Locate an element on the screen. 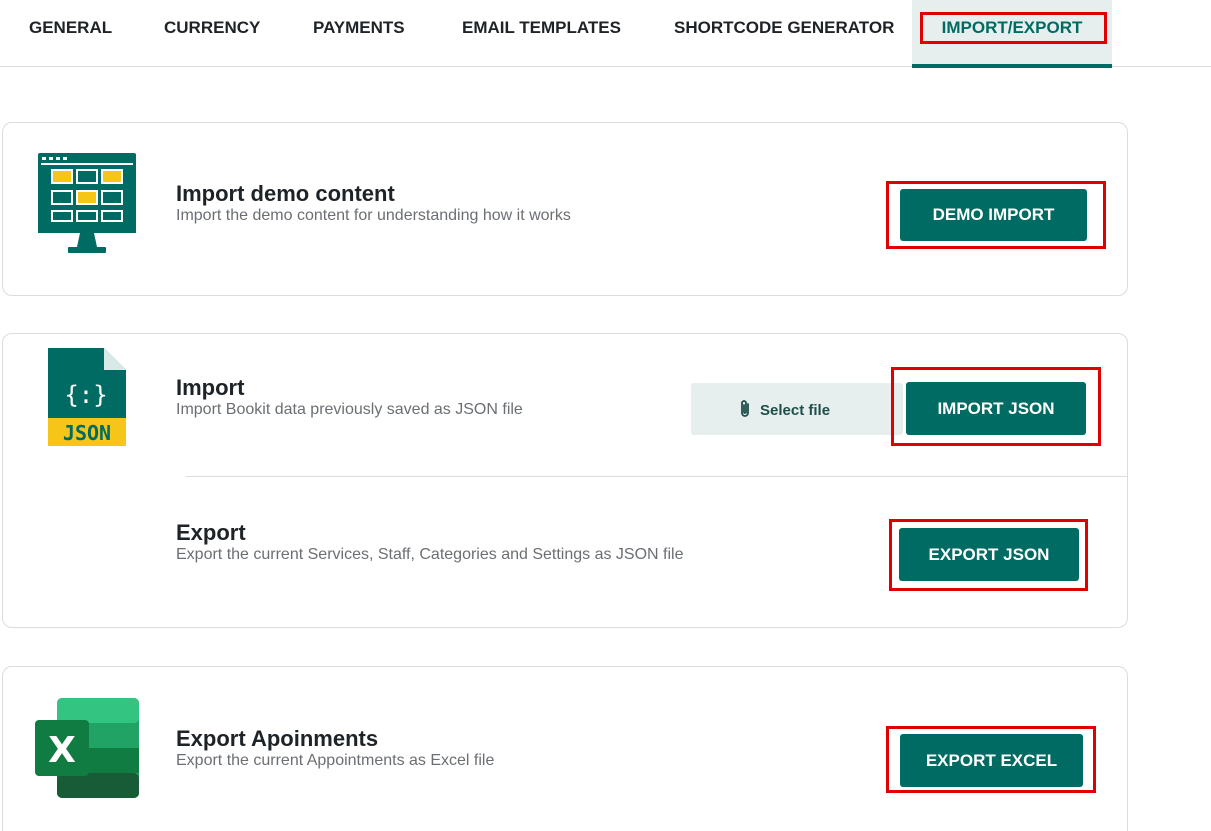  paperclip-icon is located at coordinates (745, 408).